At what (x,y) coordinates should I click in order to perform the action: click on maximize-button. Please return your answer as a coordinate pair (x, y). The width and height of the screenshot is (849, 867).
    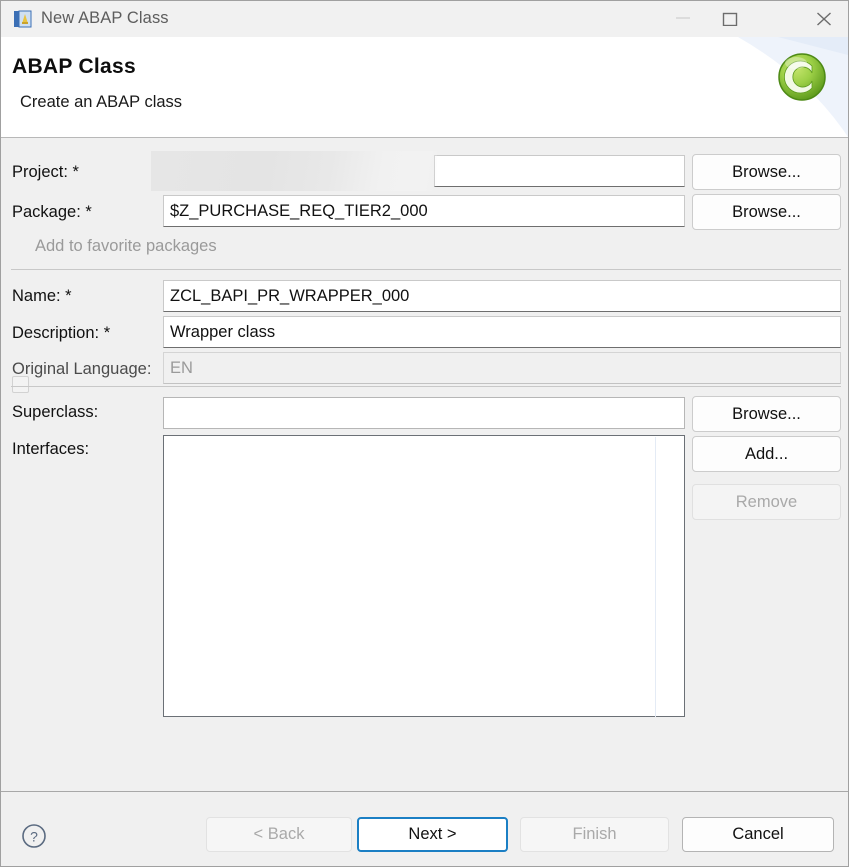
    Looking at the image, I should click on (730, 18).